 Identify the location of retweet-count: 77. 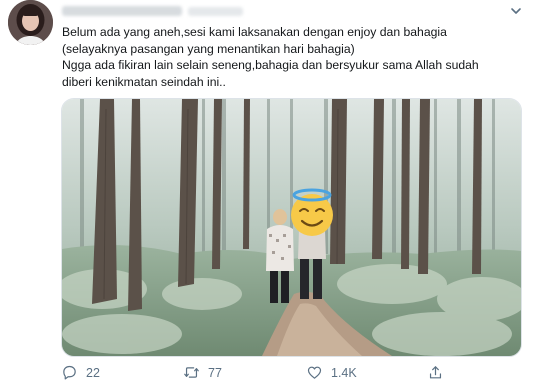
(215, 372).